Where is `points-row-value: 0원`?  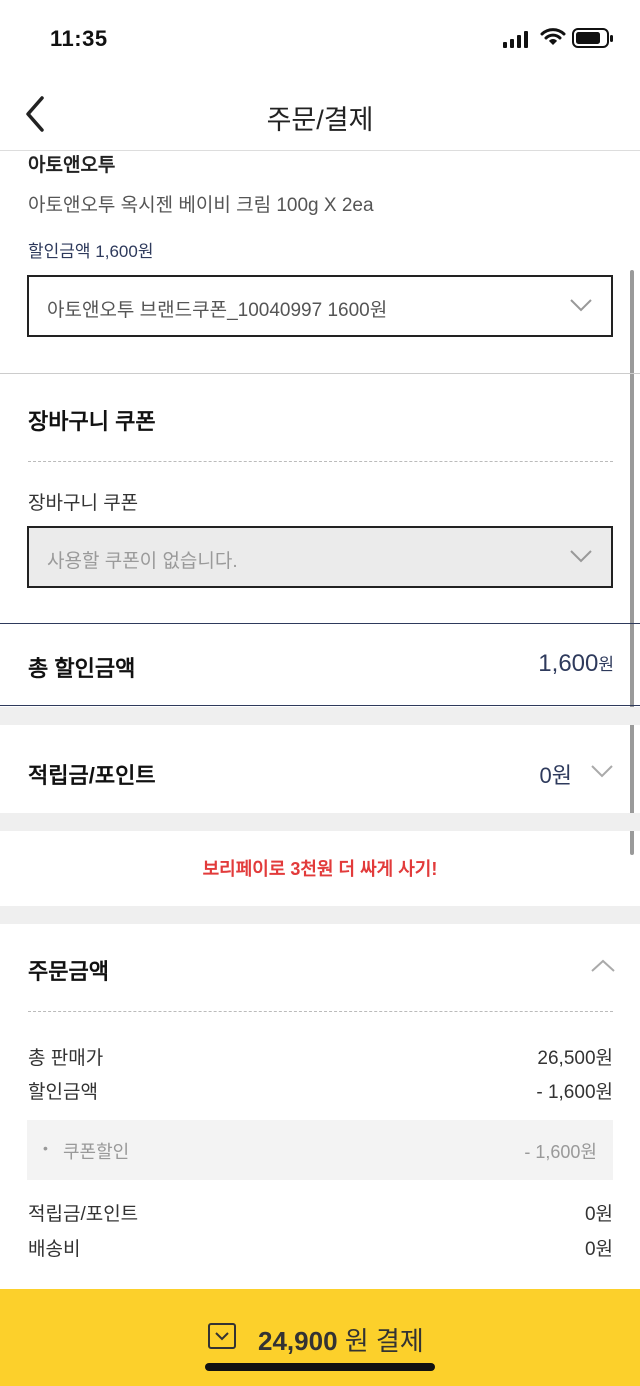 points-row-value: 0원 is located at coordinates (598, 1214).